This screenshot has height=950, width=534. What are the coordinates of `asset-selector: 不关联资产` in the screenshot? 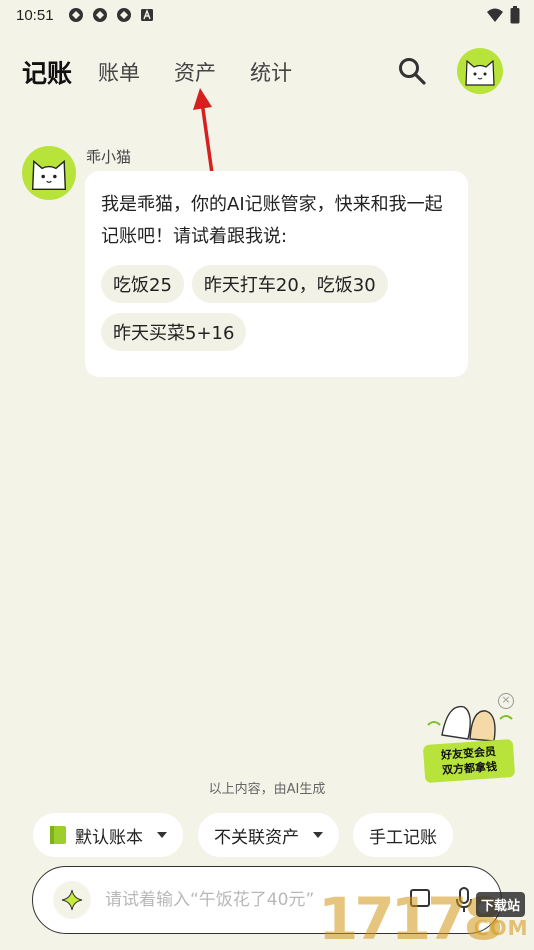 It's located at (268, 835).